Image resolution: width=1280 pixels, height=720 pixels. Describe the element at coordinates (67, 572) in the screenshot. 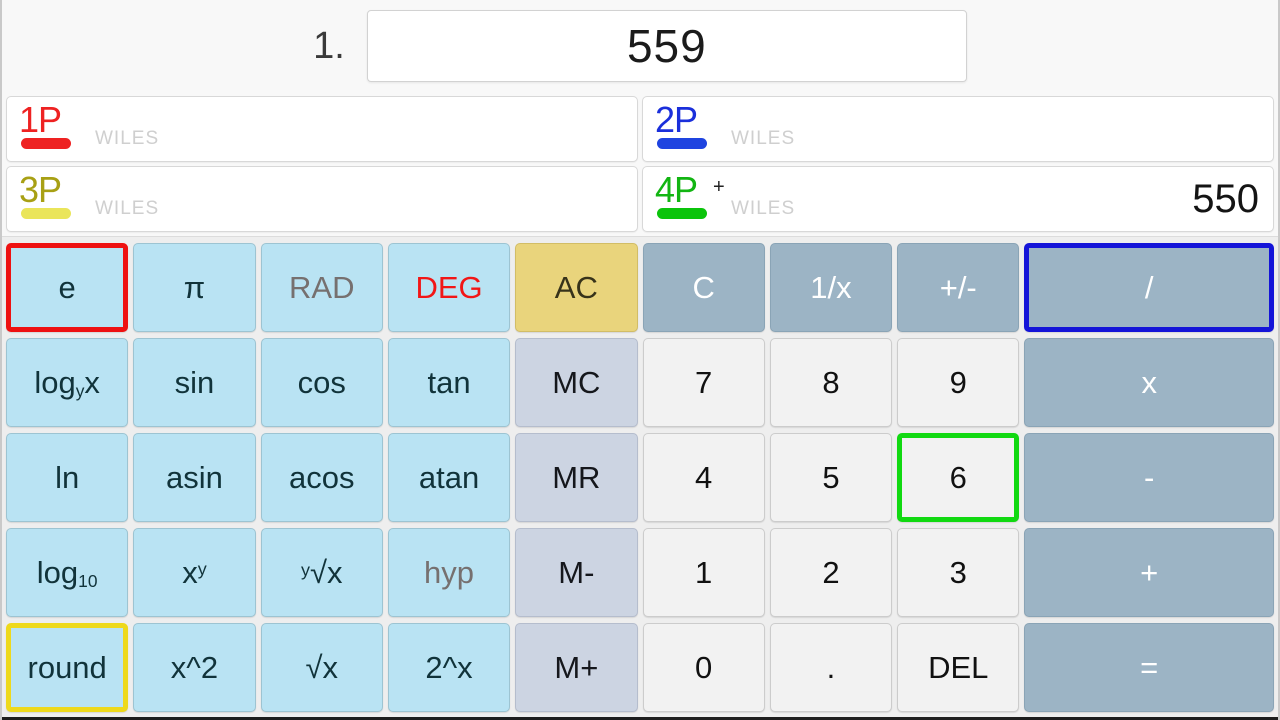

I see `key-log10: log10` at that location.